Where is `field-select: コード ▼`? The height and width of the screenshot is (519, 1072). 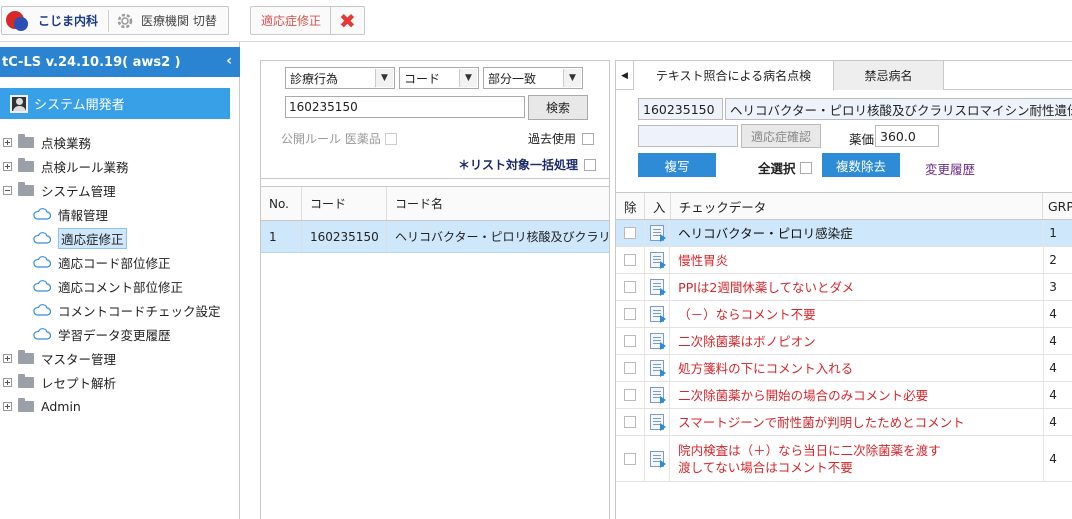
field-select: コード ▼ is located at coordinates (439, 78).